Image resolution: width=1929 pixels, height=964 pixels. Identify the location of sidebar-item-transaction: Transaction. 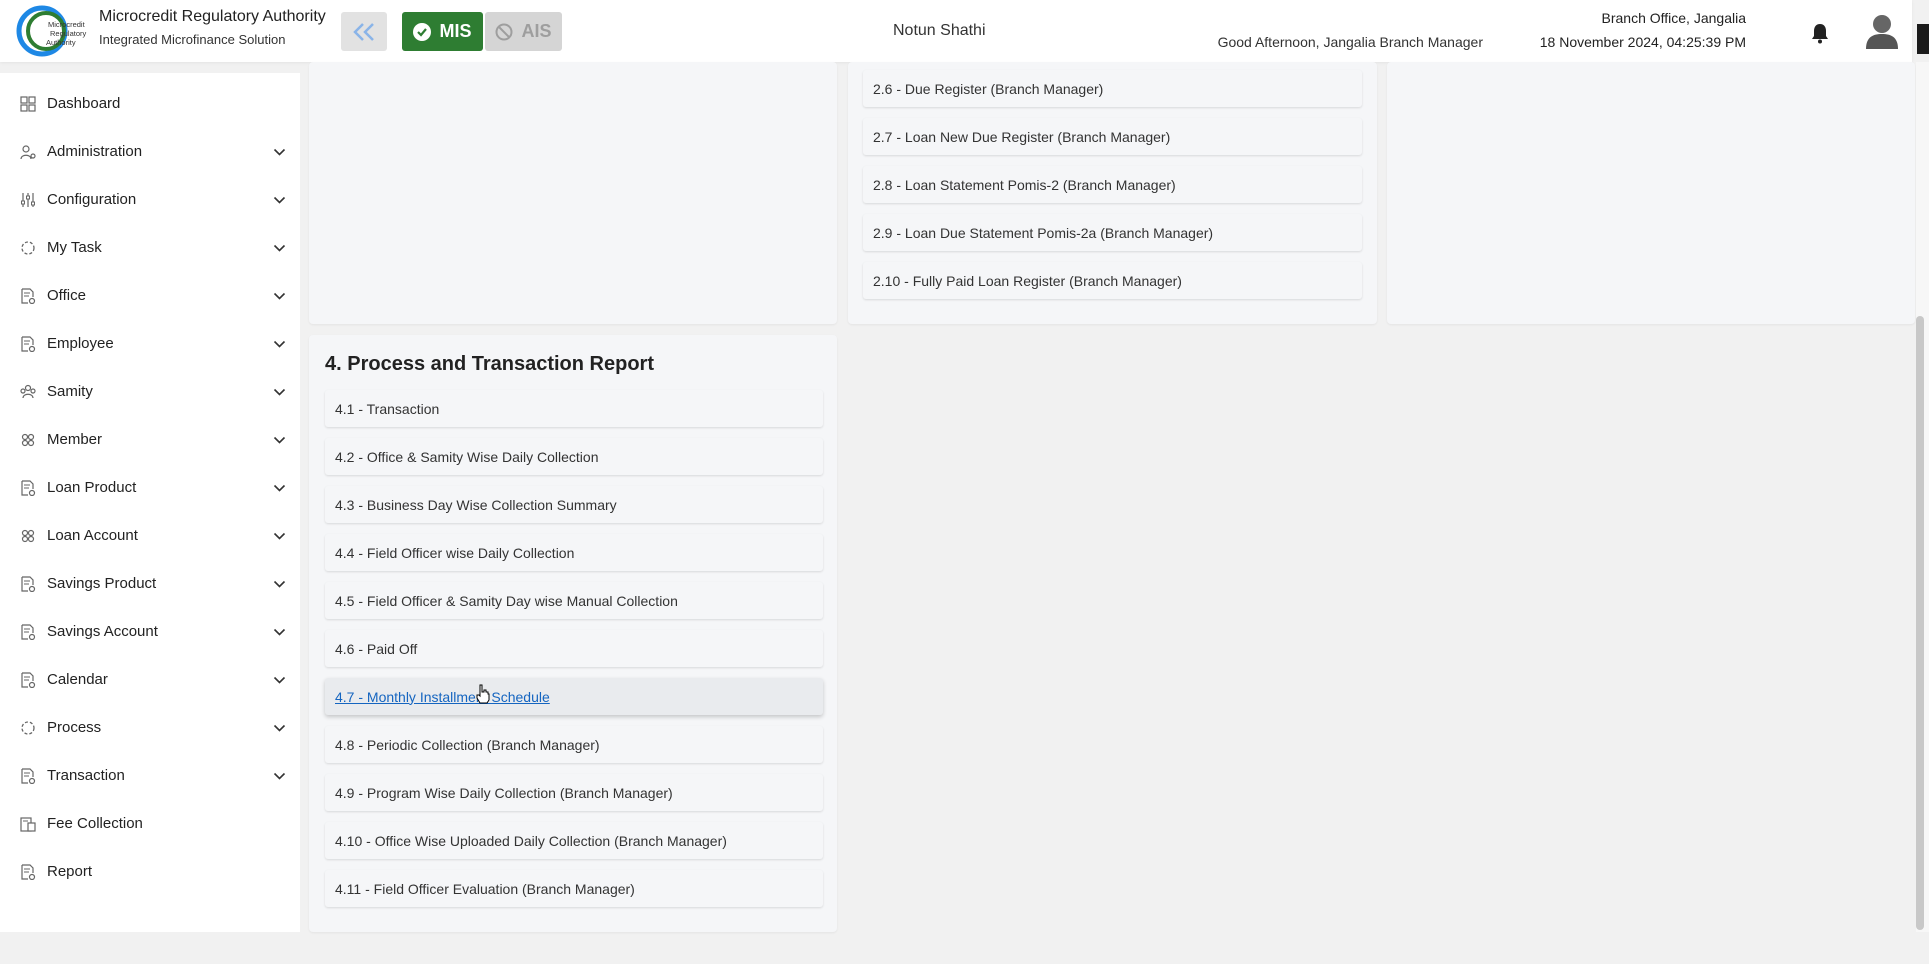
(150, 776).